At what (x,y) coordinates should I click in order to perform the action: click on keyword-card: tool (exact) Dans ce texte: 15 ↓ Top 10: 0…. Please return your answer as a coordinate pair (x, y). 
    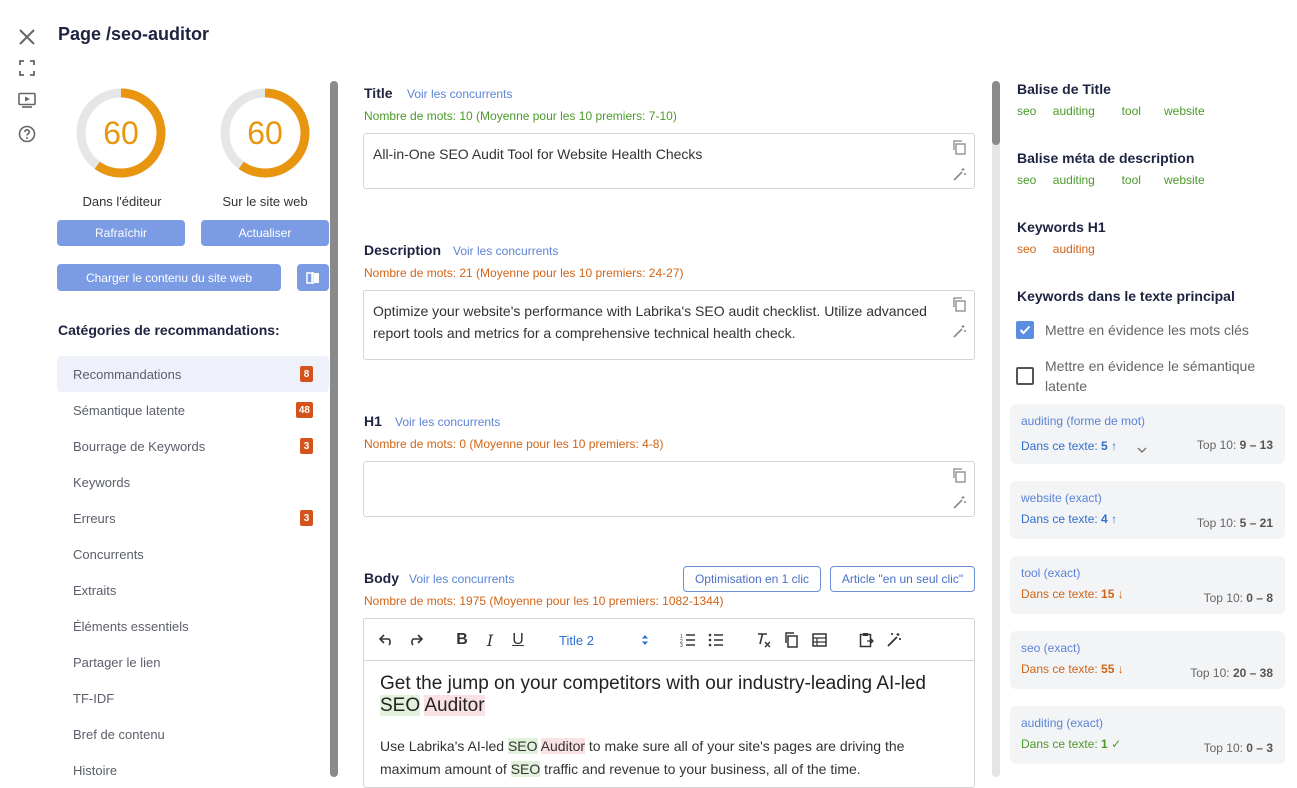
    Looking at the image, I should click on (1147, 585).